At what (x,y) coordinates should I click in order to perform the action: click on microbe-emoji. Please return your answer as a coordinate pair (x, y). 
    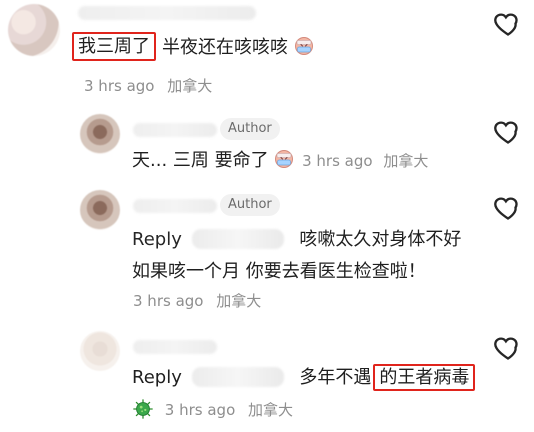
    Looking at the image, I should click on (143, 409).